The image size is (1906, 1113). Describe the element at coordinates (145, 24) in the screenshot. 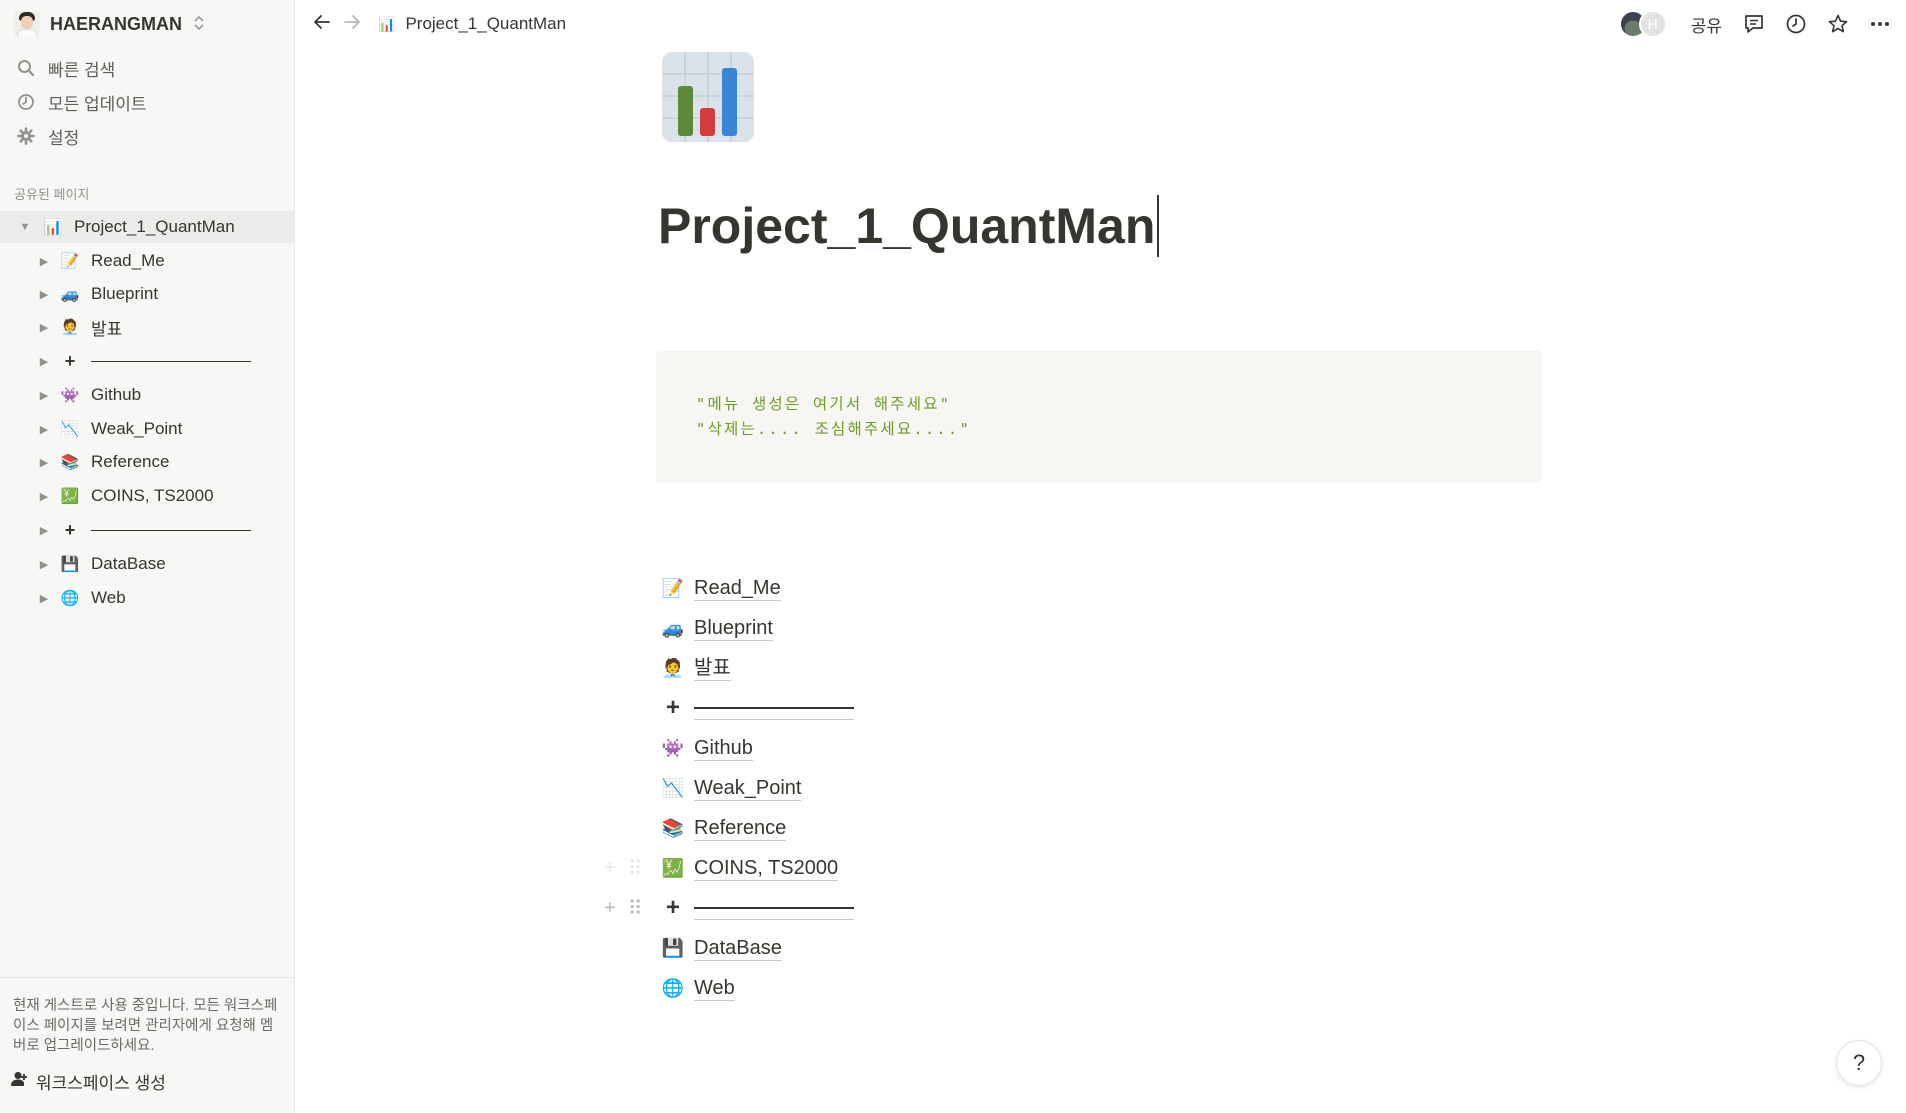

I see `workspace-switcher: HAERANGMAN` at that location.